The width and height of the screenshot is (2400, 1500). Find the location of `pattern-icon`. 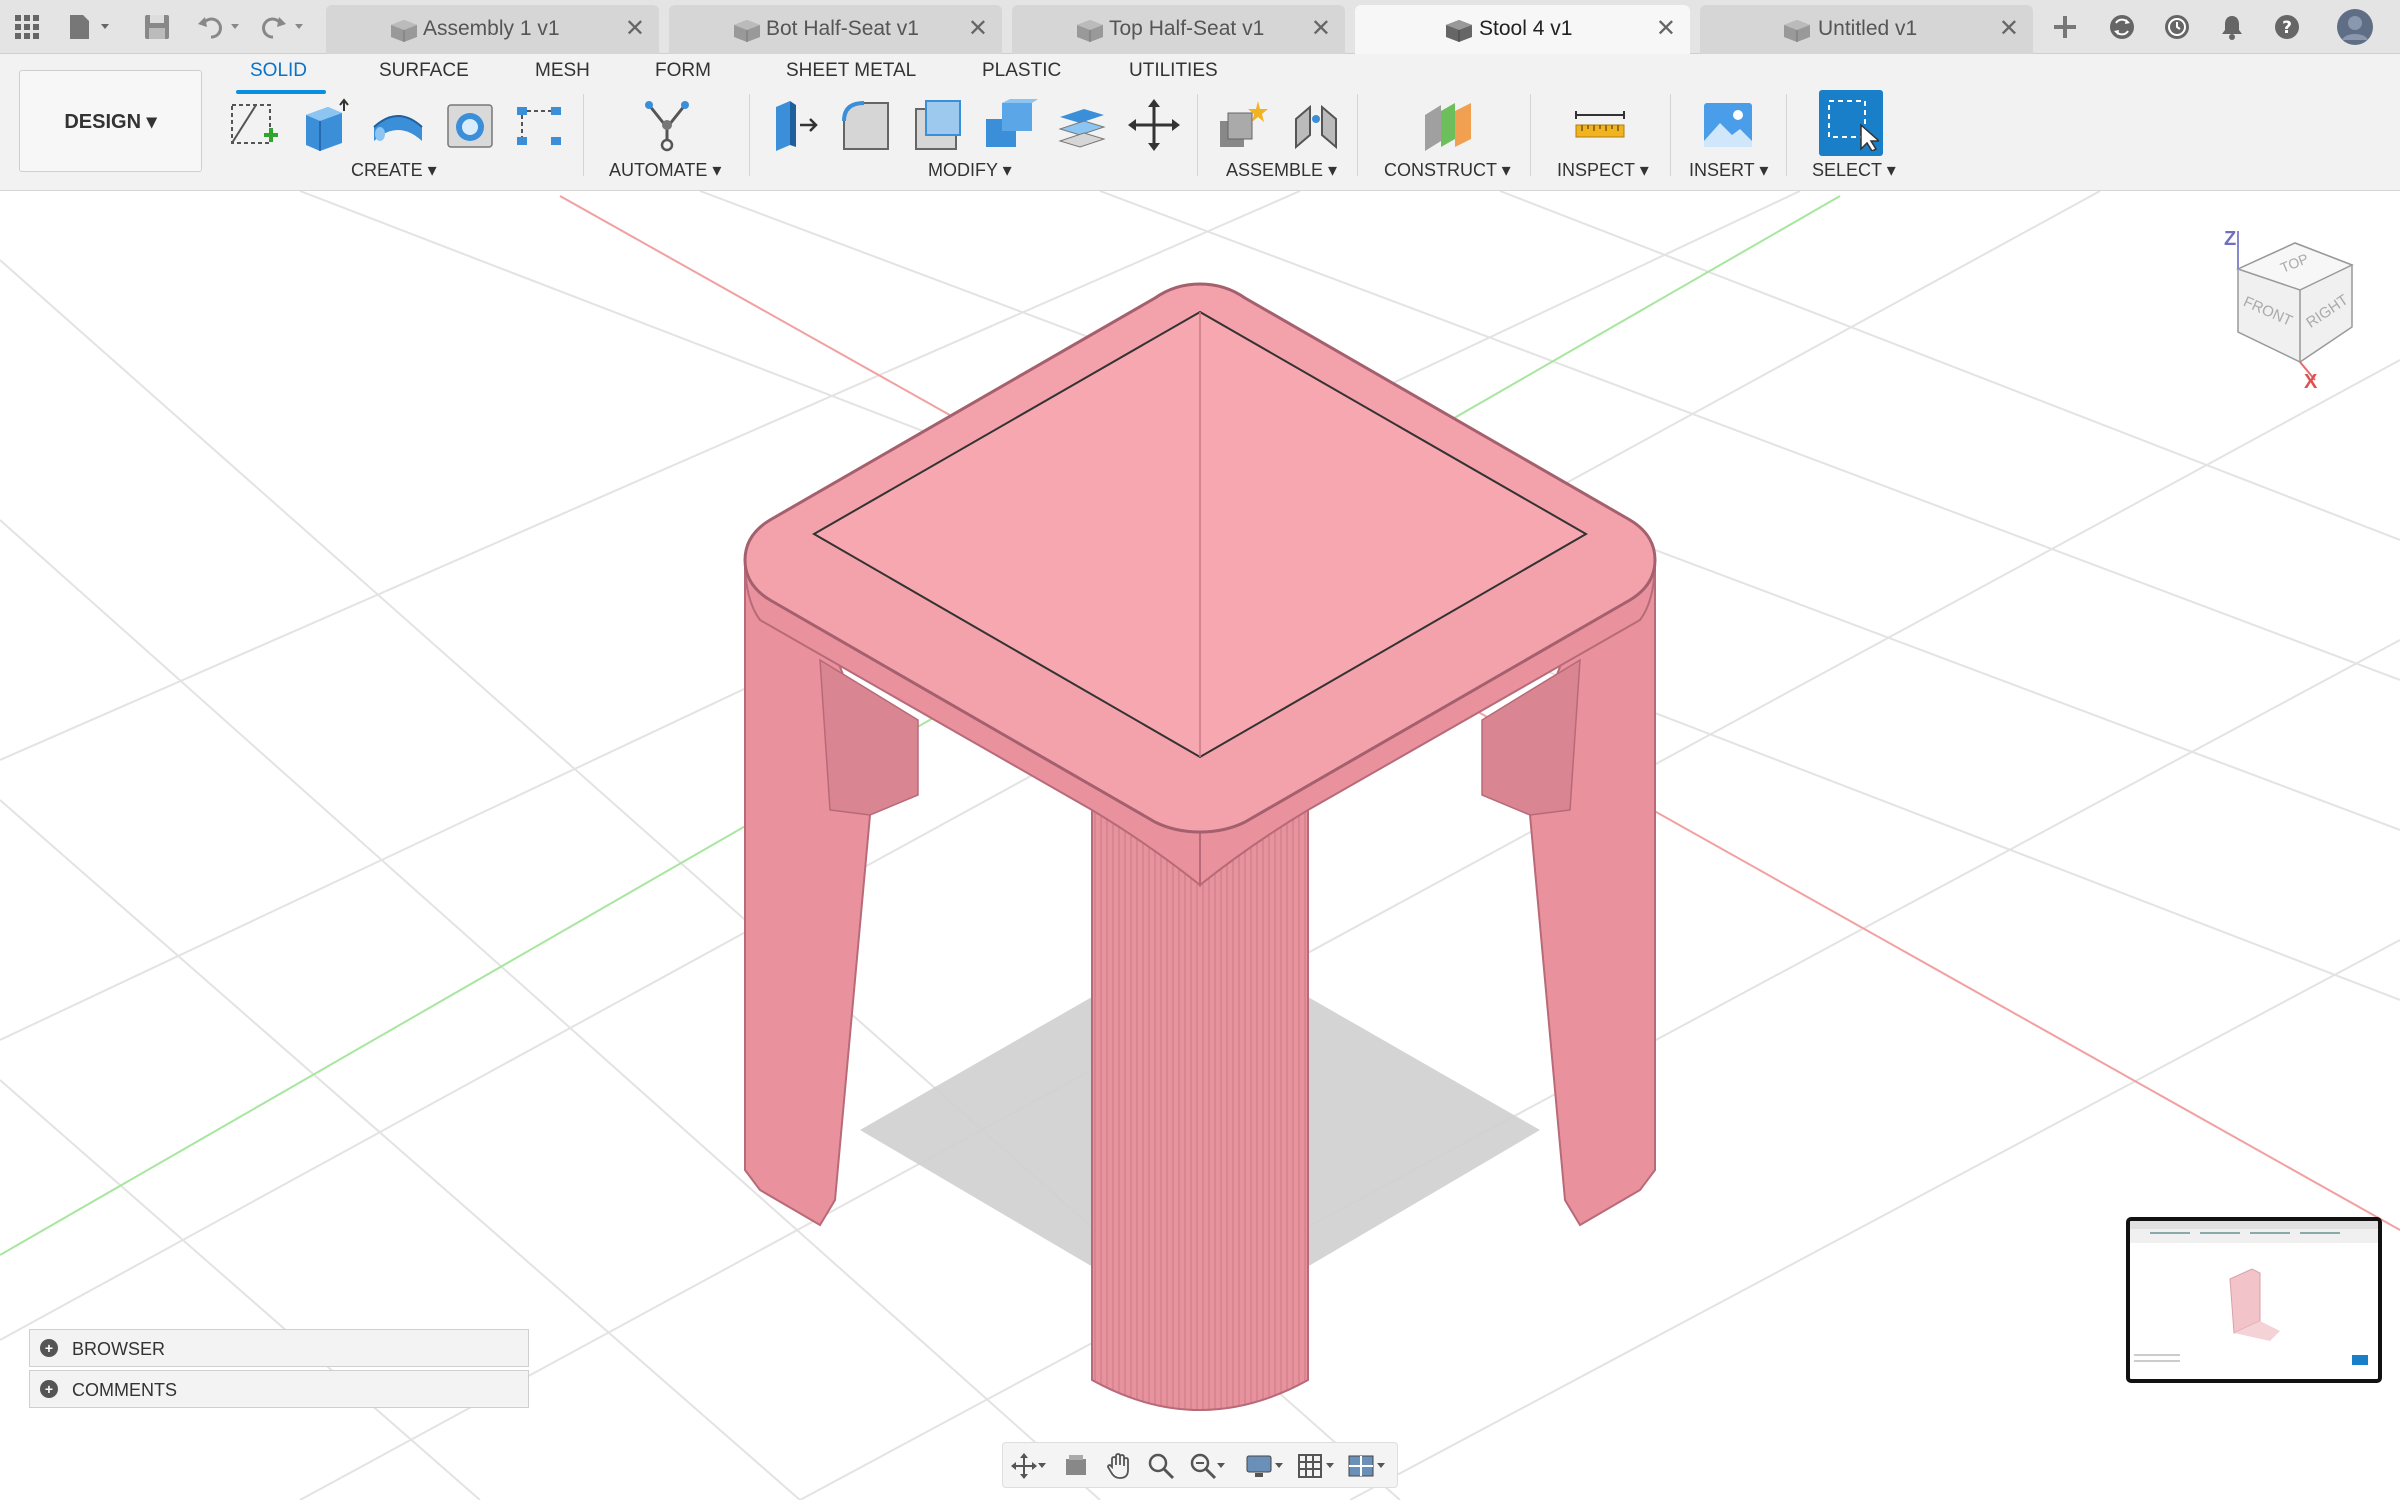

pattern-icon is located at coordinates (539, 125).